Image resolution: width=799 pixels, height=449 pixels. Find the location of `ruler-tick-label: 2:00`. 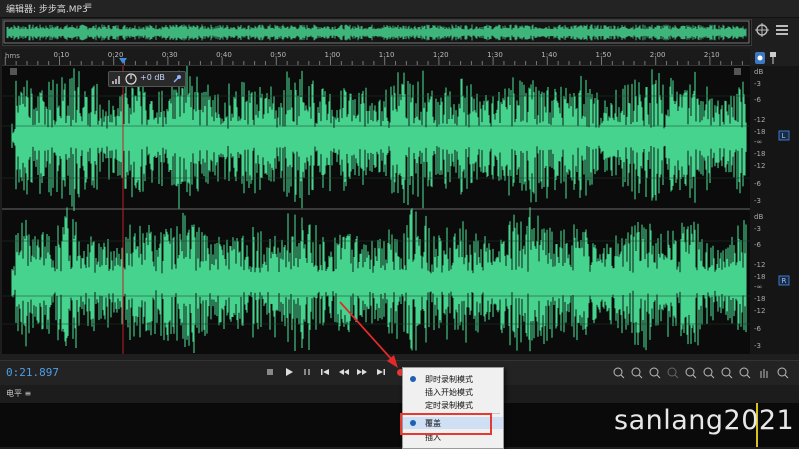

ruler-tick-label: 2:00 is located at coordinates (658, 55).